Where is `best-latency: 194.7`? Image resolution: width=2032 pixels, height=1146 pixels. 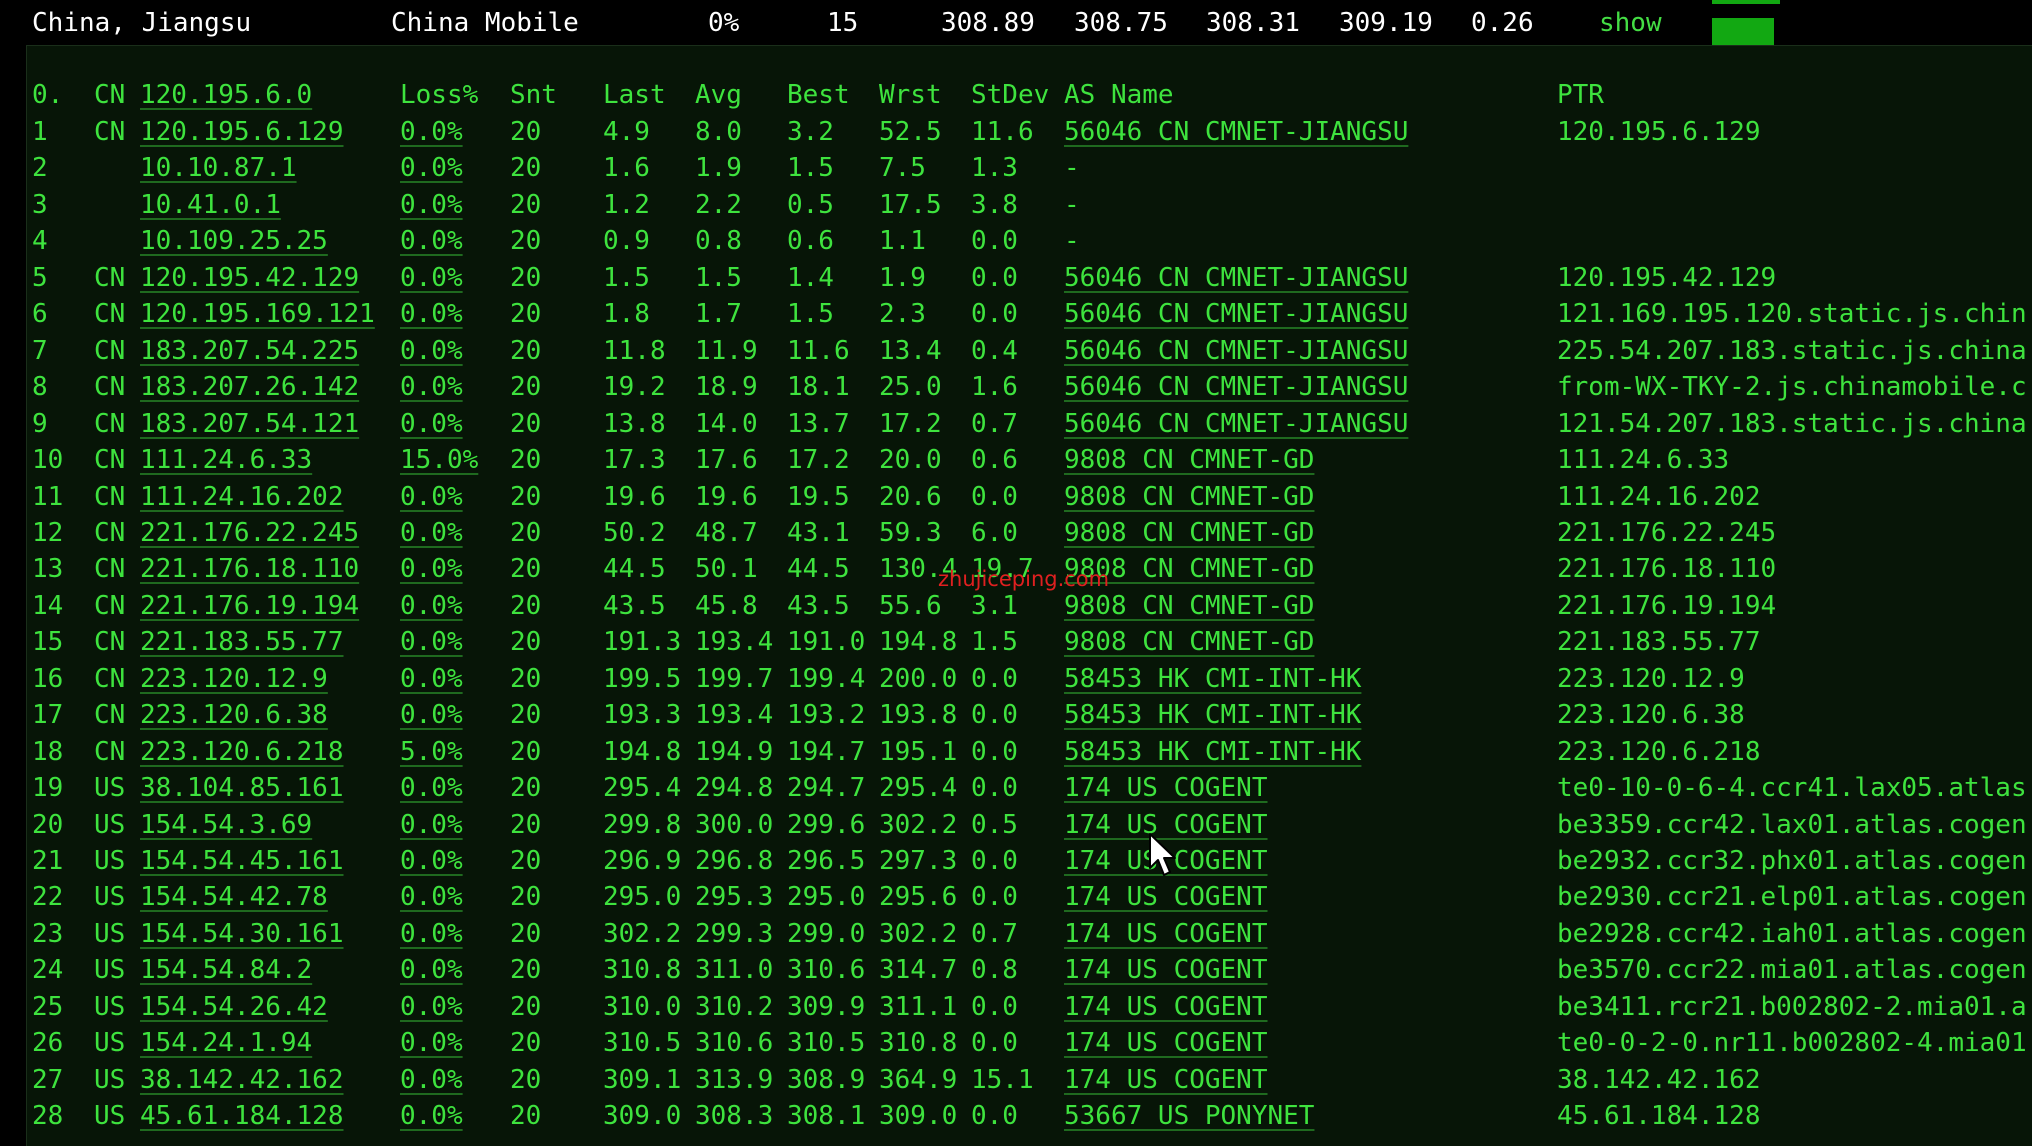
best-latency: 194.7 is located at coordinates (826, 752).